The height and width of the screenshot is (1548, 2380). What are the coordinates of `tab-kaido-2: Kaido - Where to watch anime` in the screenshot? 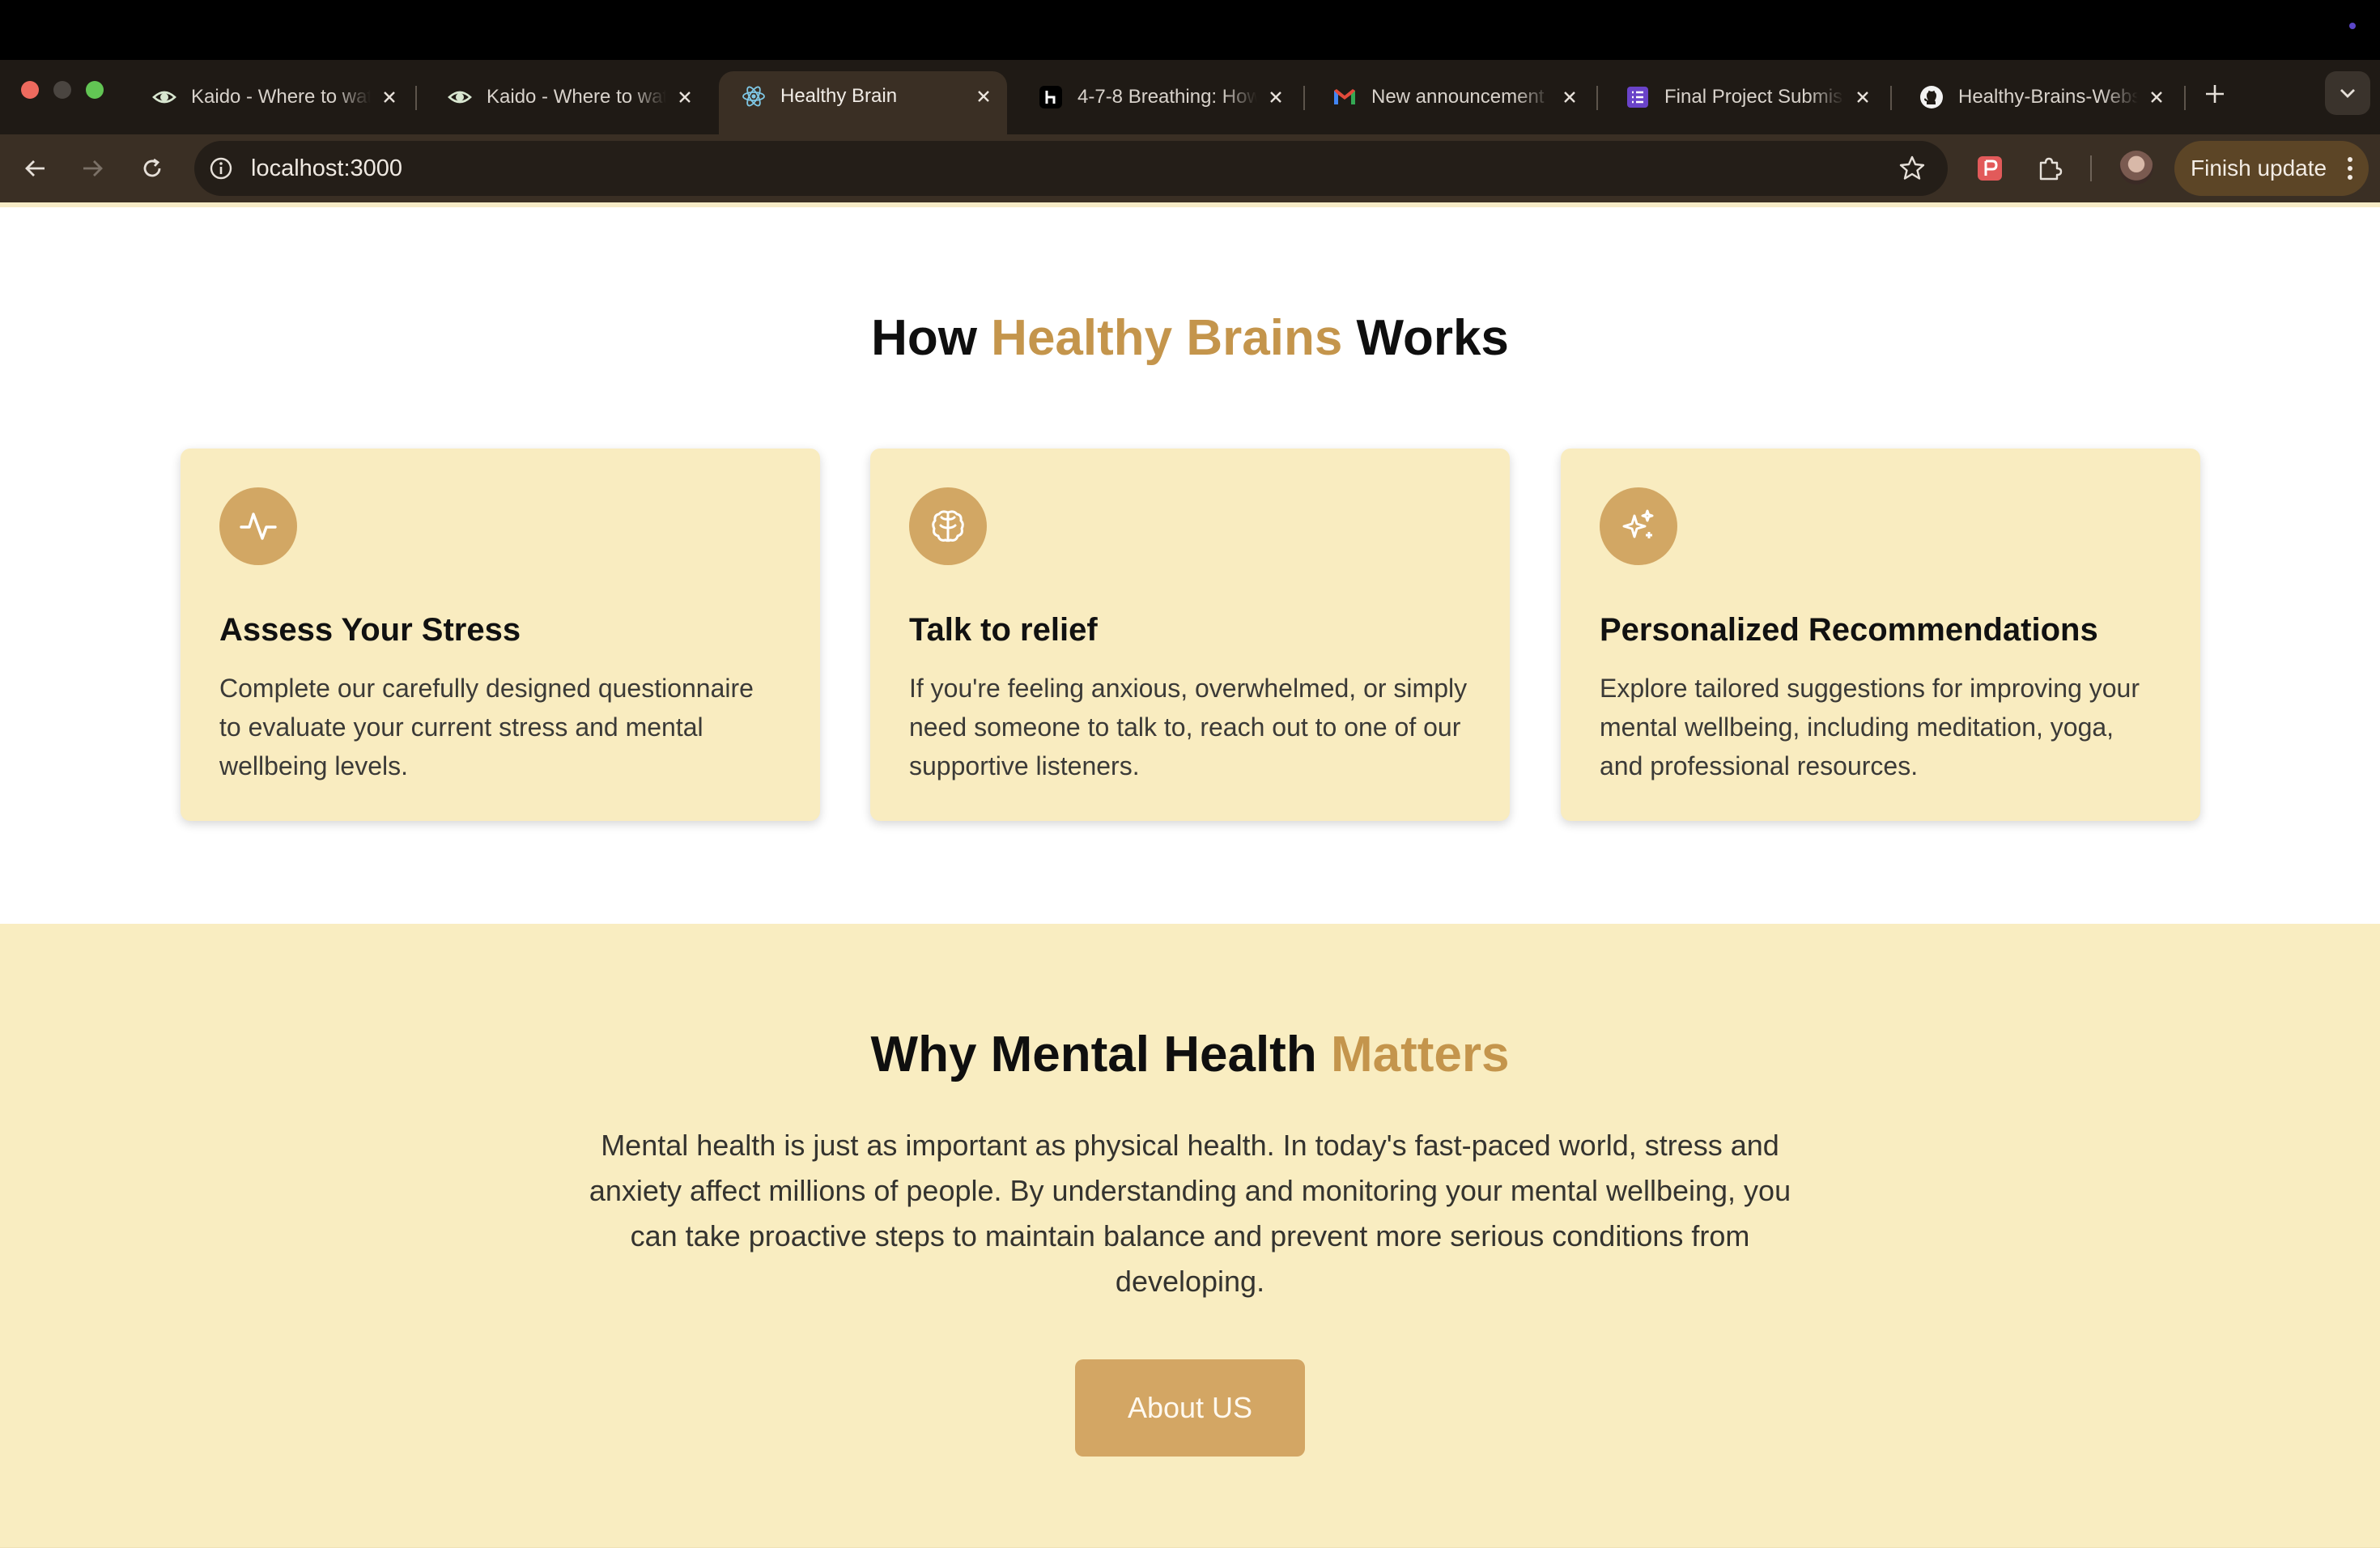 It's located at (567, 97).